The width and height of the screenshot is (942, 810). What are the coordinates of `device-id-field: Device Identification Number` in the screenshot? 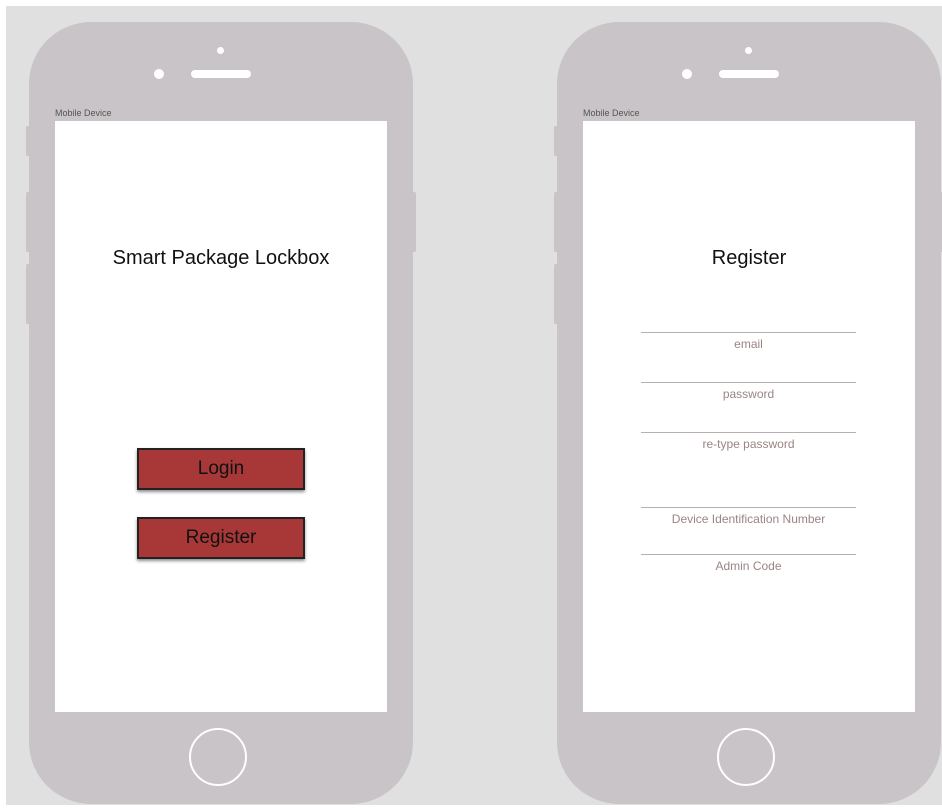 It's located at (748, 516).